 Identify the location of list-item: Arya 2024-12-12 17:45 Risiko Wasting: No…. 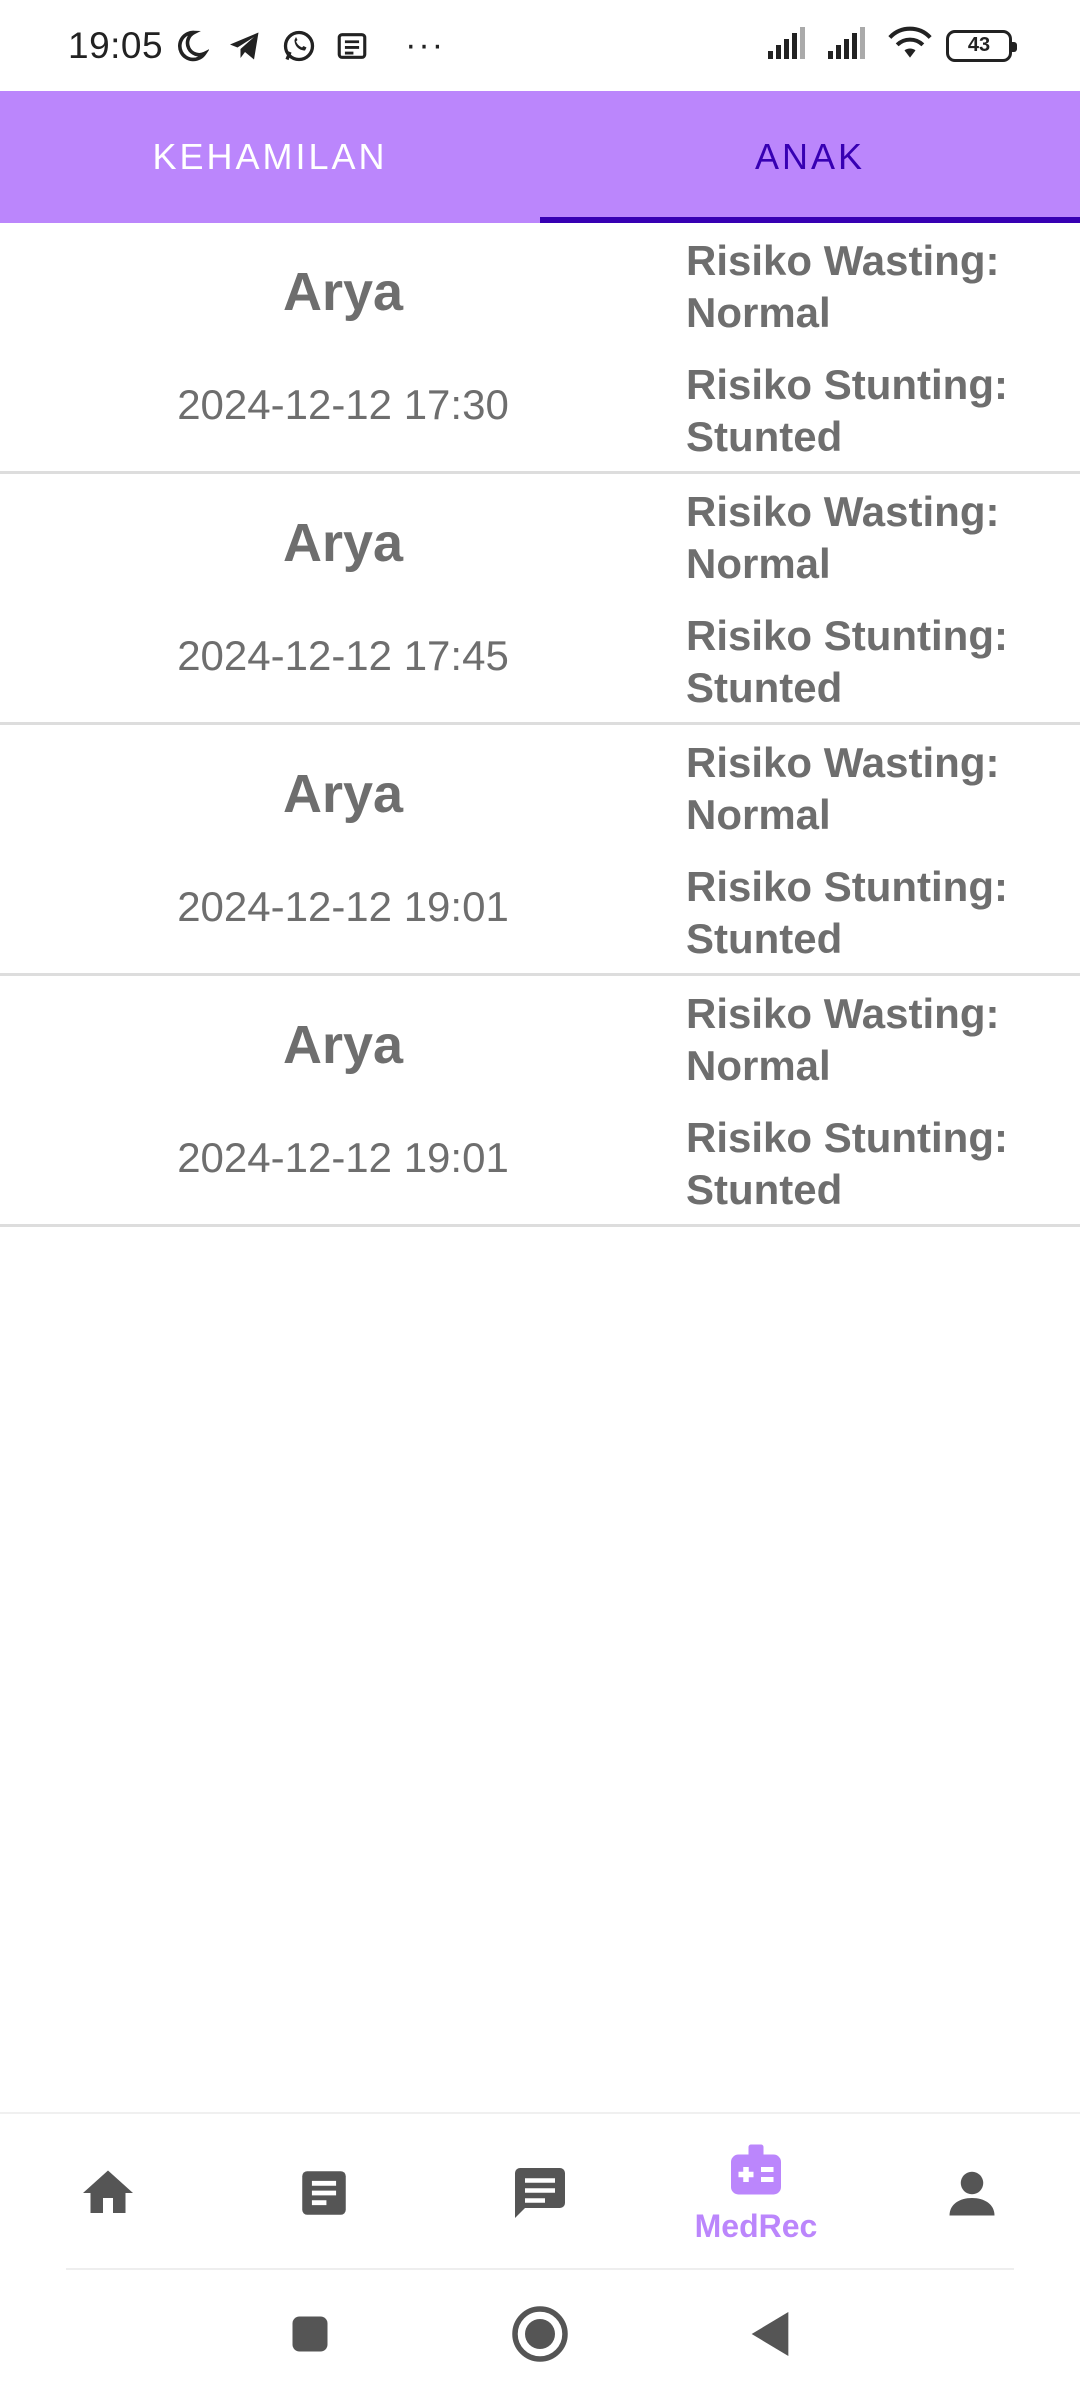
(540, 599).